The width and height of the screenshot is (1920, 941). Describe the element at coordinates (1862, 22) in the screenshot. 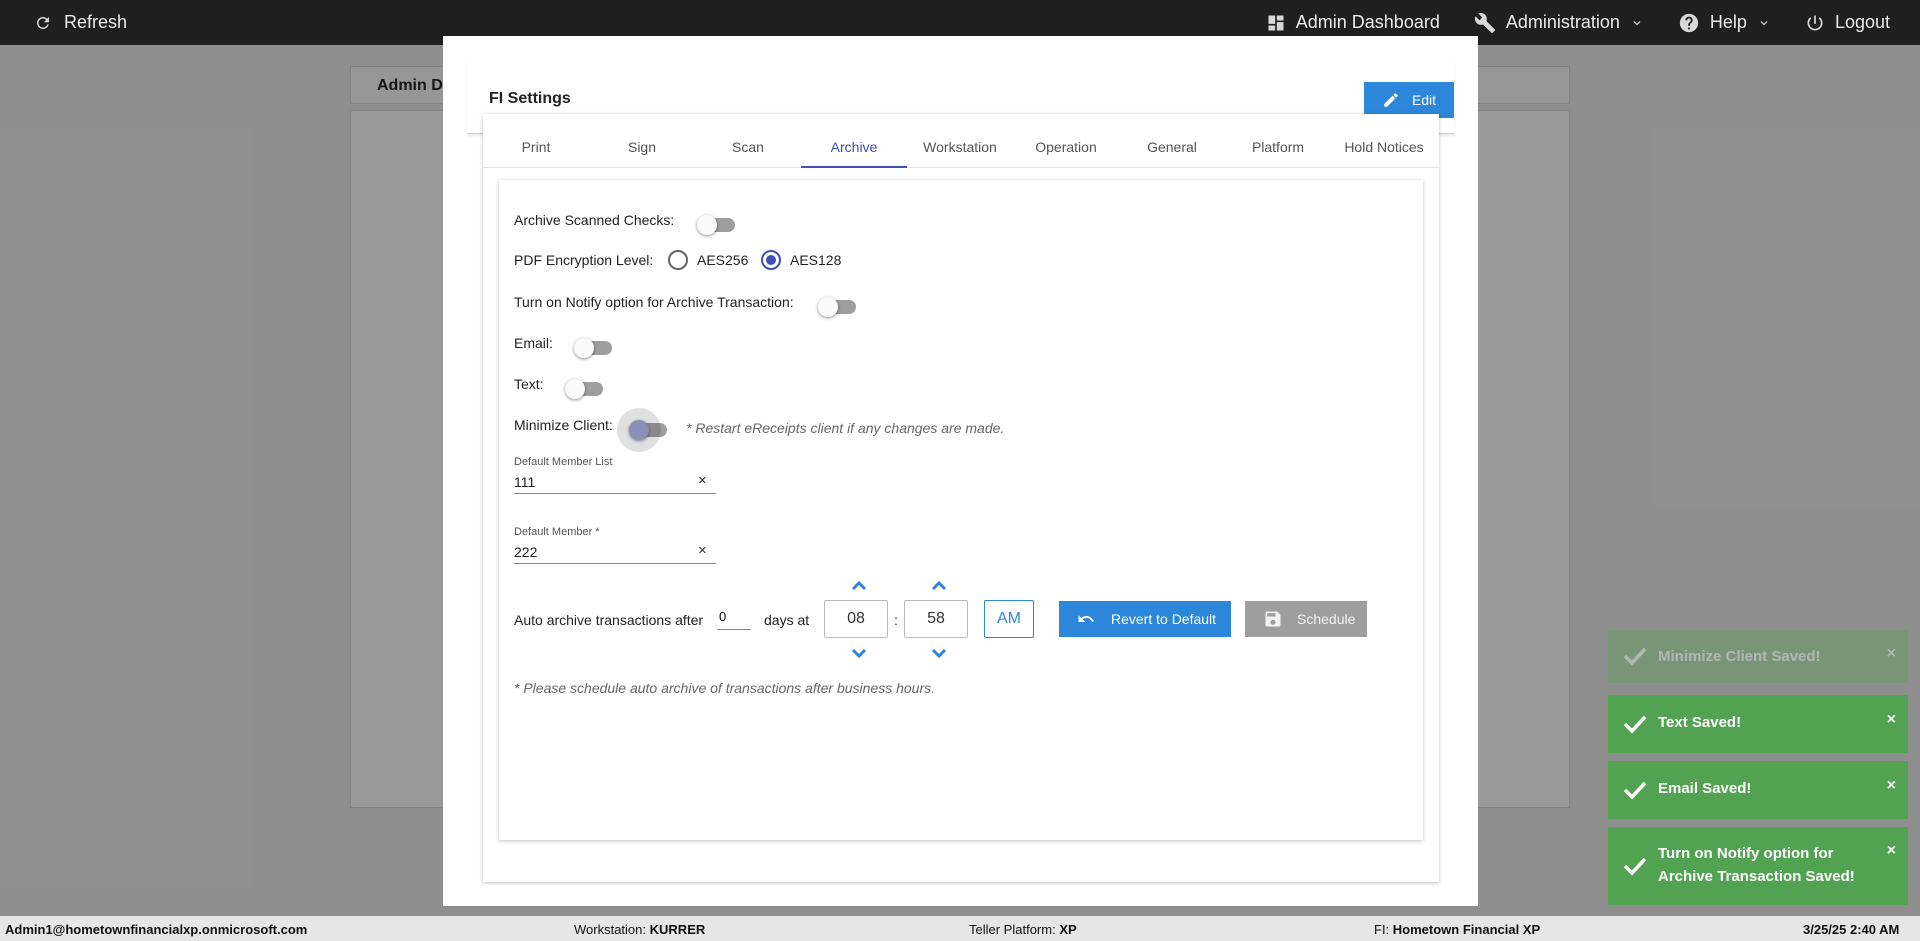

I see `logout-label: Logout` at that location.